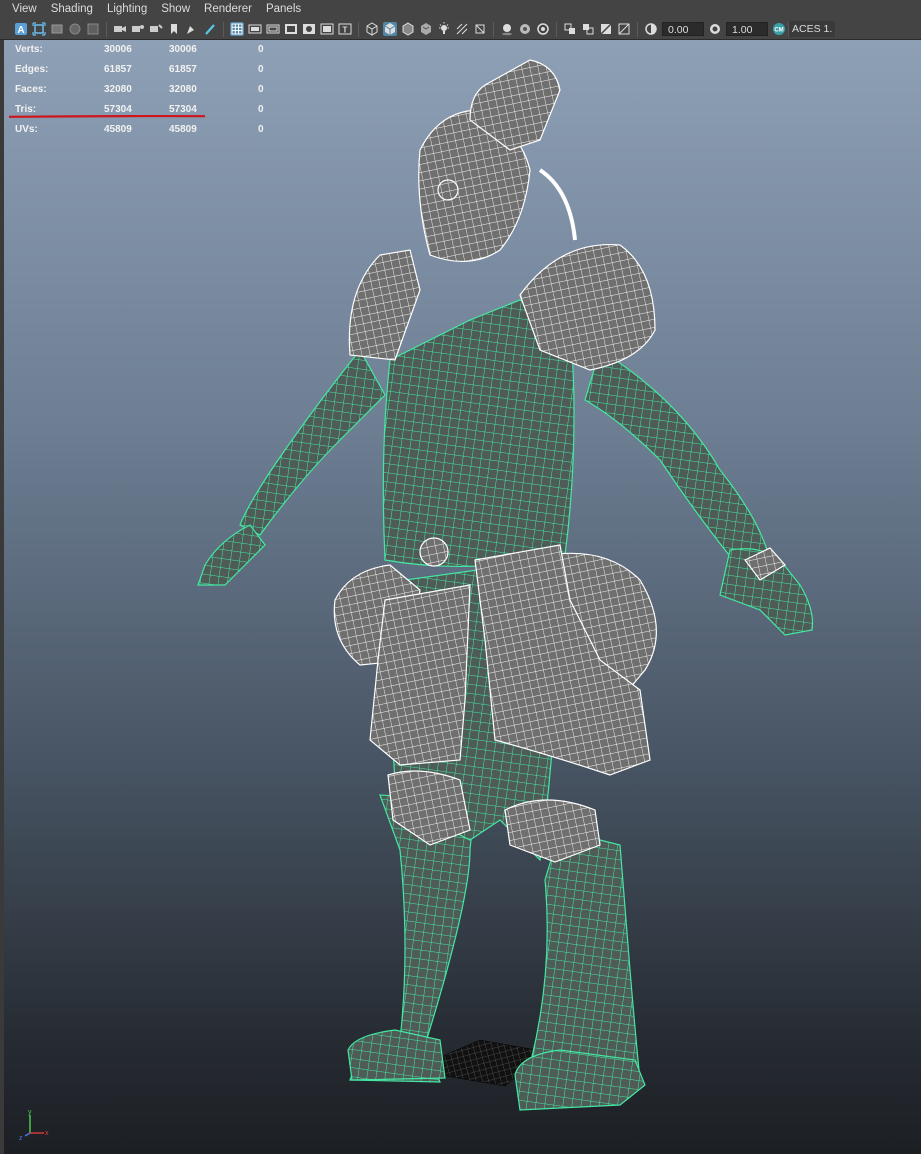  What do you see at coordinates (75, 29) in the screenshot?
I see `bookmark-icon` at bounding box center [75, 29].